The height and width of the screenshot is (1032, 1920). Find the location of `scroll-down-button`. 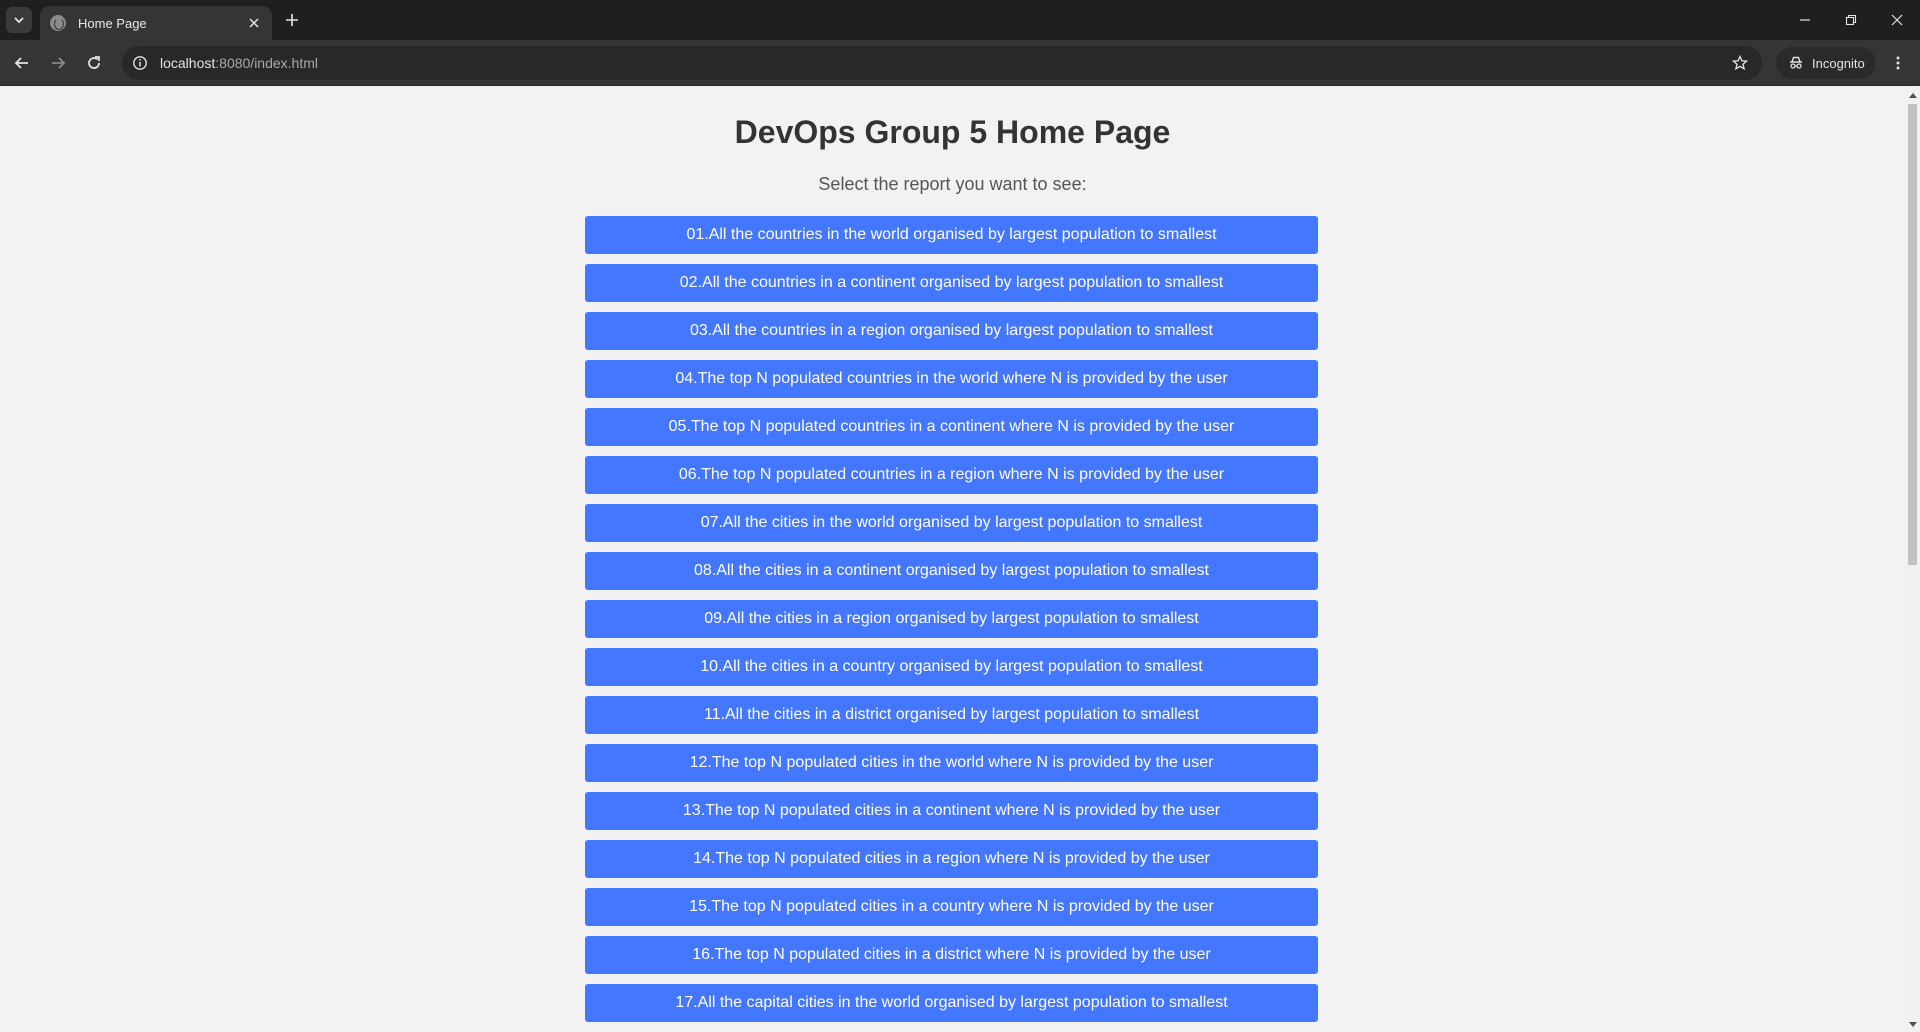

scroll-down-button is located at coordinates (1912, 1024).